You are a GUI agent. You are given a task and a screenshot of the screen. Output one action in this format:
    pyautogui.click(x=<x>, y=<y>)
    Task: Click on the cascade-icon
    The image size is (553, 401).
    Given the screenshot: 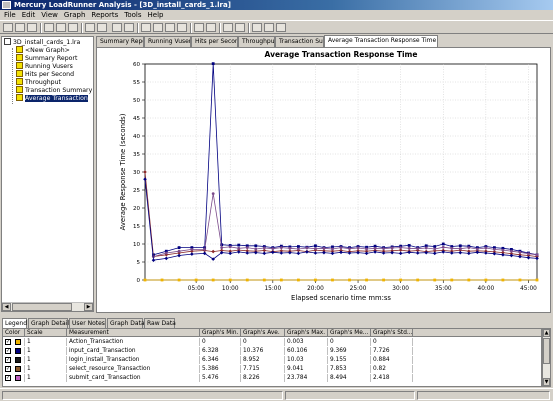 What is the action you would take?
    pyautogui.click(x=170, y=27)
    